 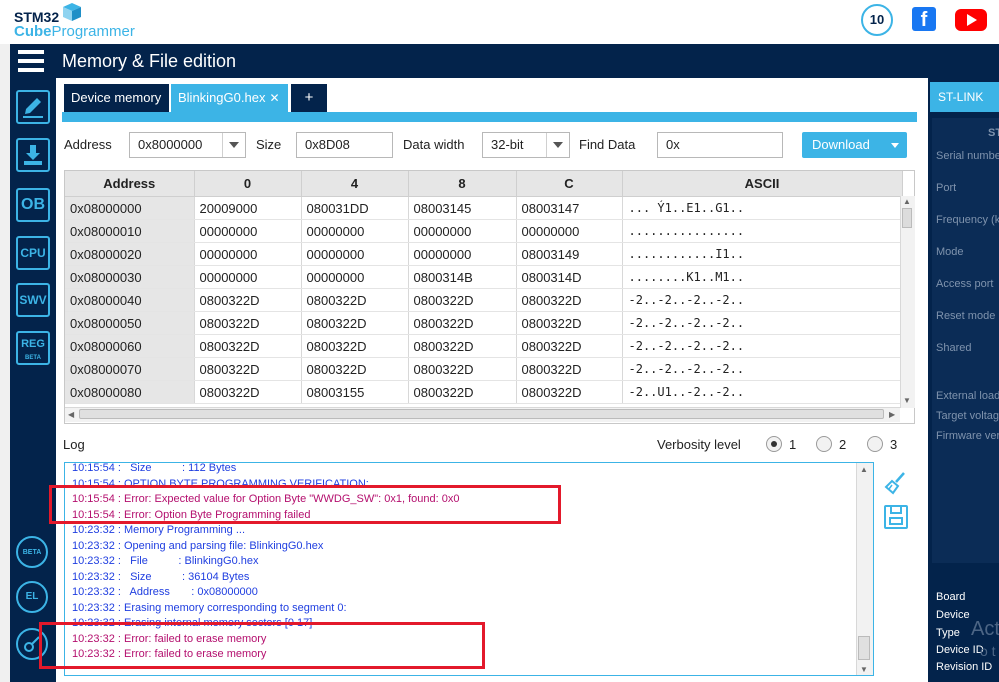 I want to click on address-cell: 0x08000030, so click(x=130, y=277).